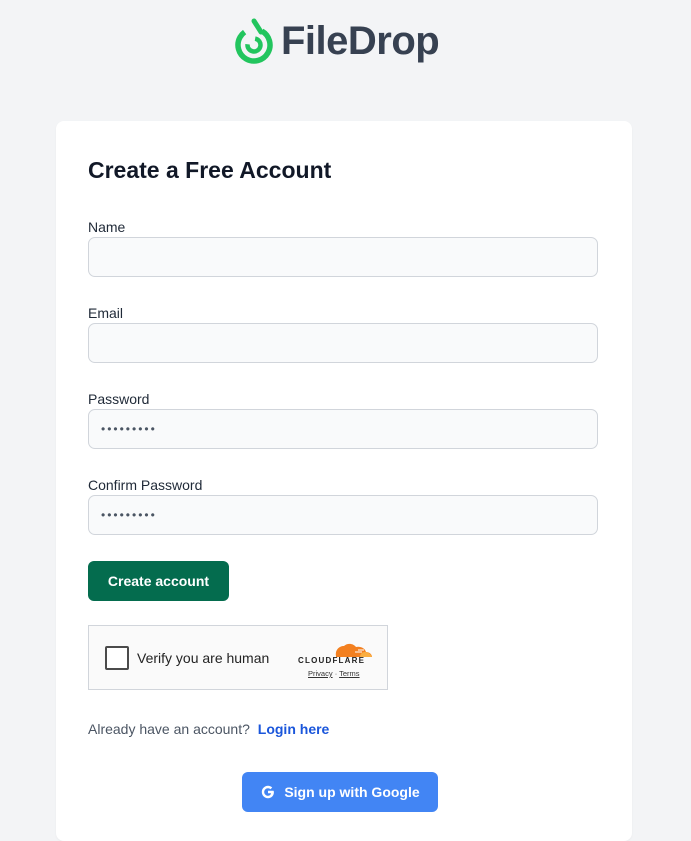 This screenshot has height=841, width=691. Describe the element at coordinates (343, 515) in the screenshot. I see `confirm-password-field` at that location.